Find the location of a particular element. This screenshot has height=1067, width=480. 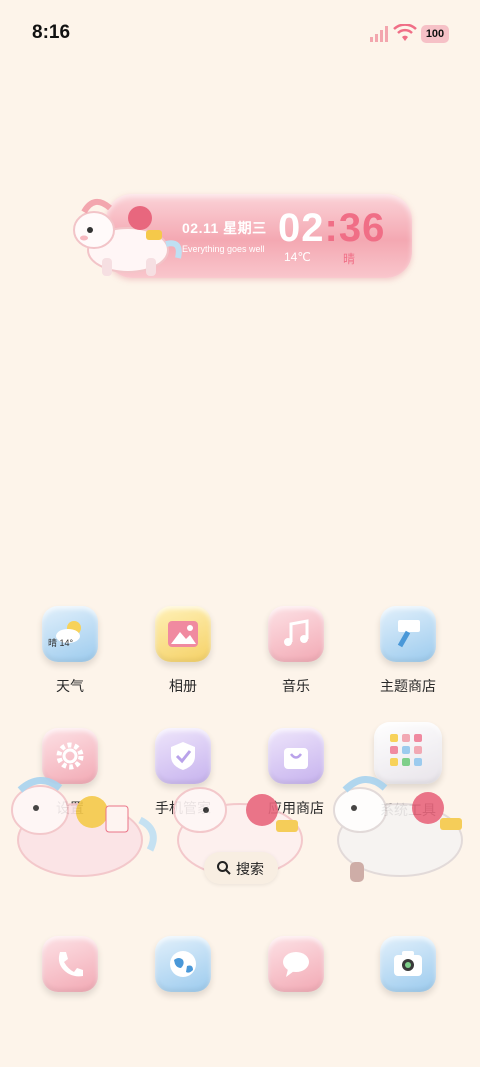

app-label: 相册 is located at coordinates (183, 686).